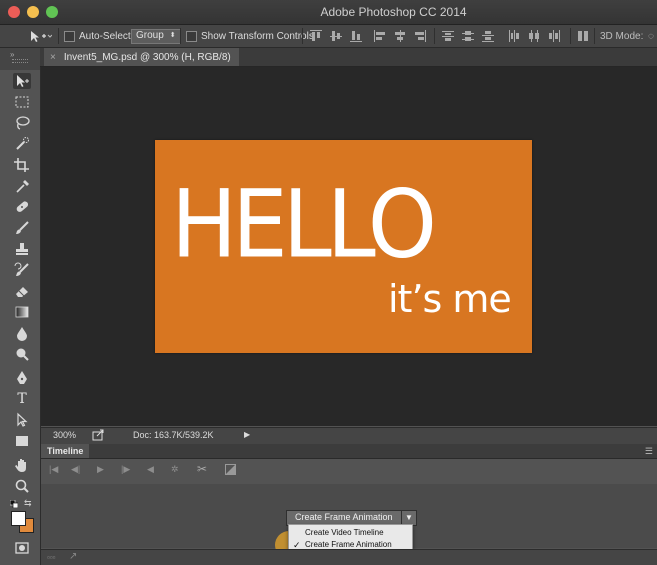  What do you see at coordinates (191, 36) in the screenshot?
I see `show-transform-controls-checkbox` at bounding box center [191, 36].